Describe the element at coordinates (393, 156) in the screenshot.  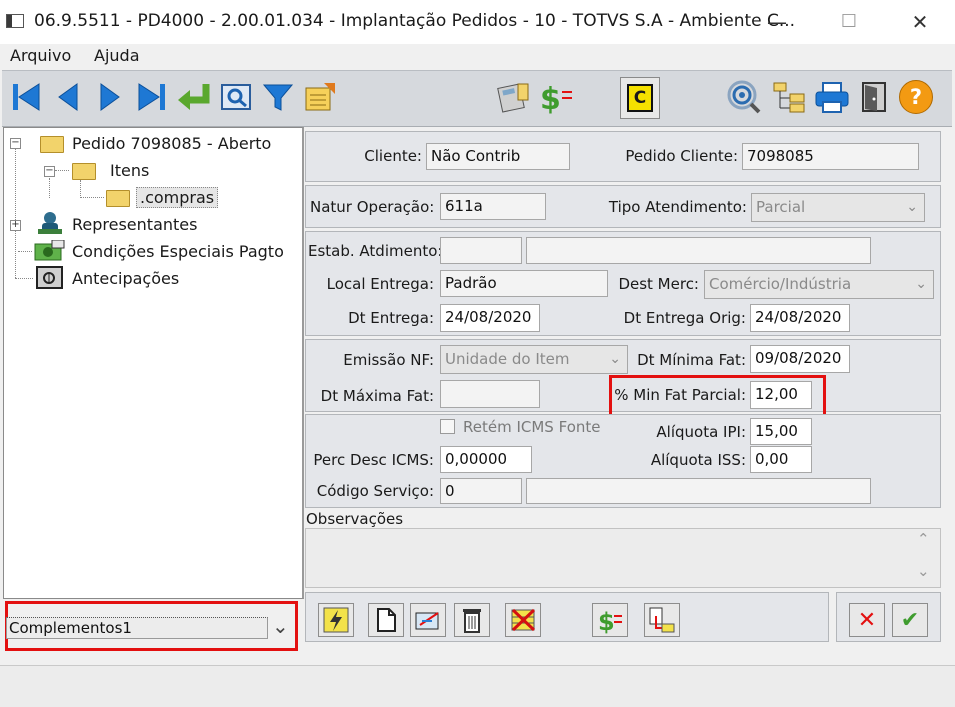
I see `cliente-label: Cliente:` at that location.